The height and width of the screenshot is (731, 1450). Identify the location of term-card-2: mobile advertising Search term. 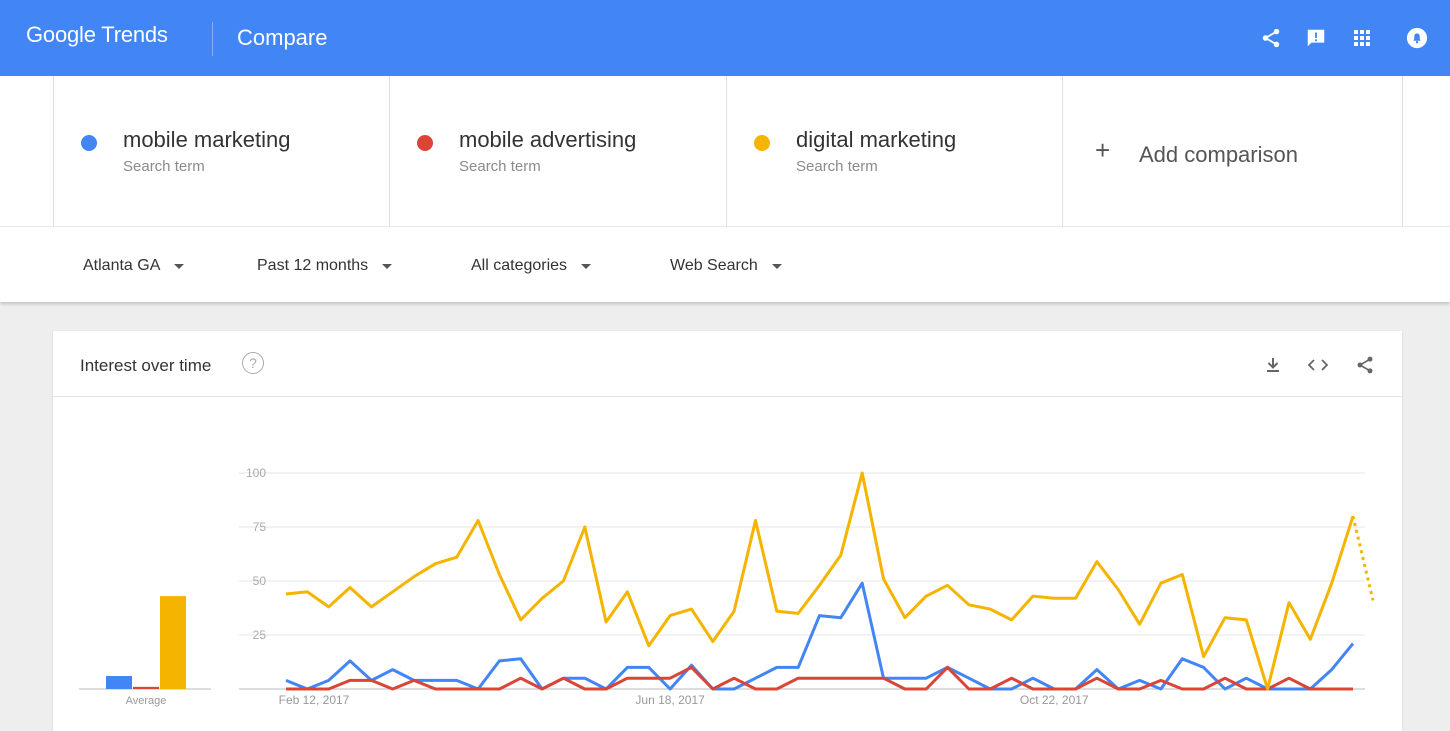
(558, 151).